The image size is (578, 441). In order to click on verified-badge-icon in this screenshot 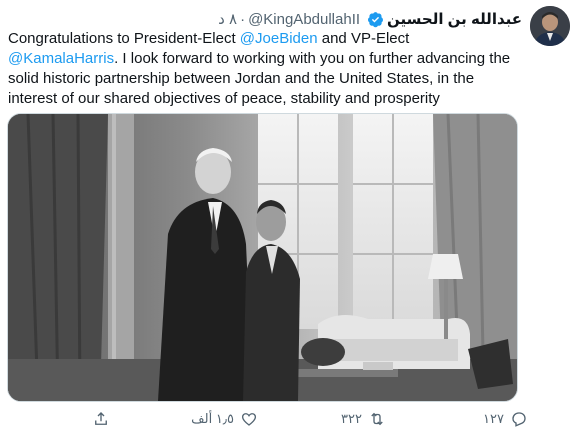, I will do `click(375, 19)`.